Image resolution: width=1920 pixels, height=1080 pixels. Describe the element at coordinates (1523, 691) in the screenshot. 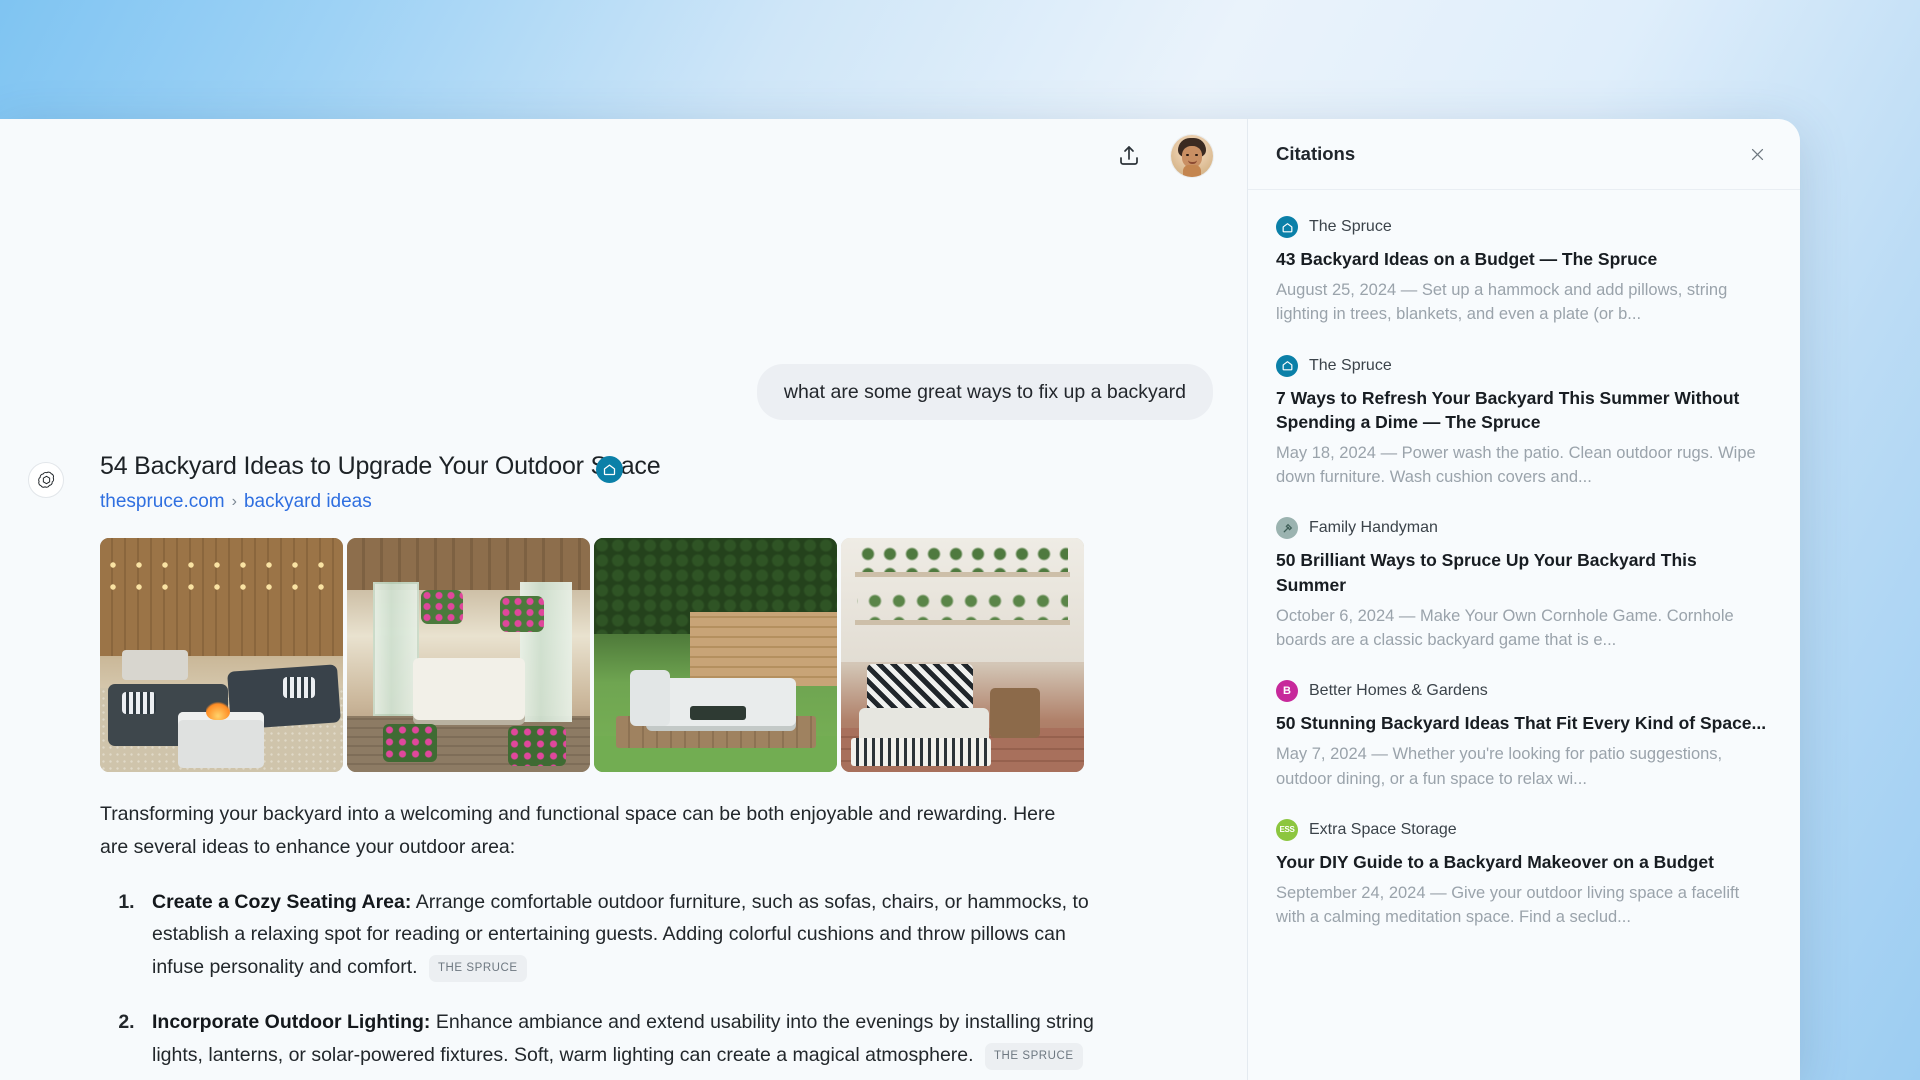

I see `citation-source: B Better Homes & Gardens` at that location.